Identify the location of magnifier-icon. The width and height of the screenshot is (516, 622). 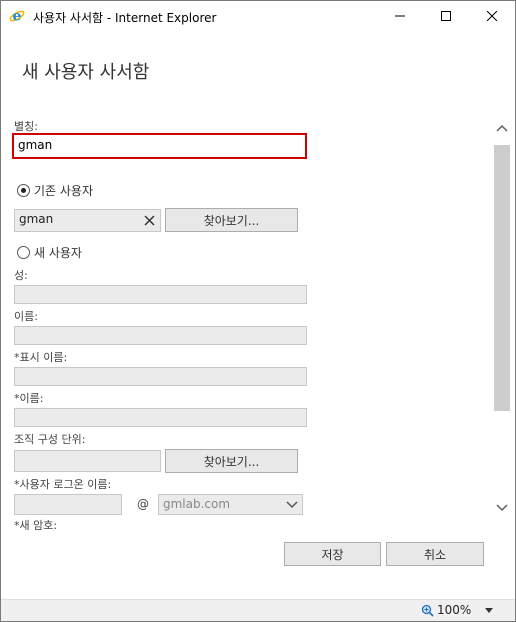
(427, 610).